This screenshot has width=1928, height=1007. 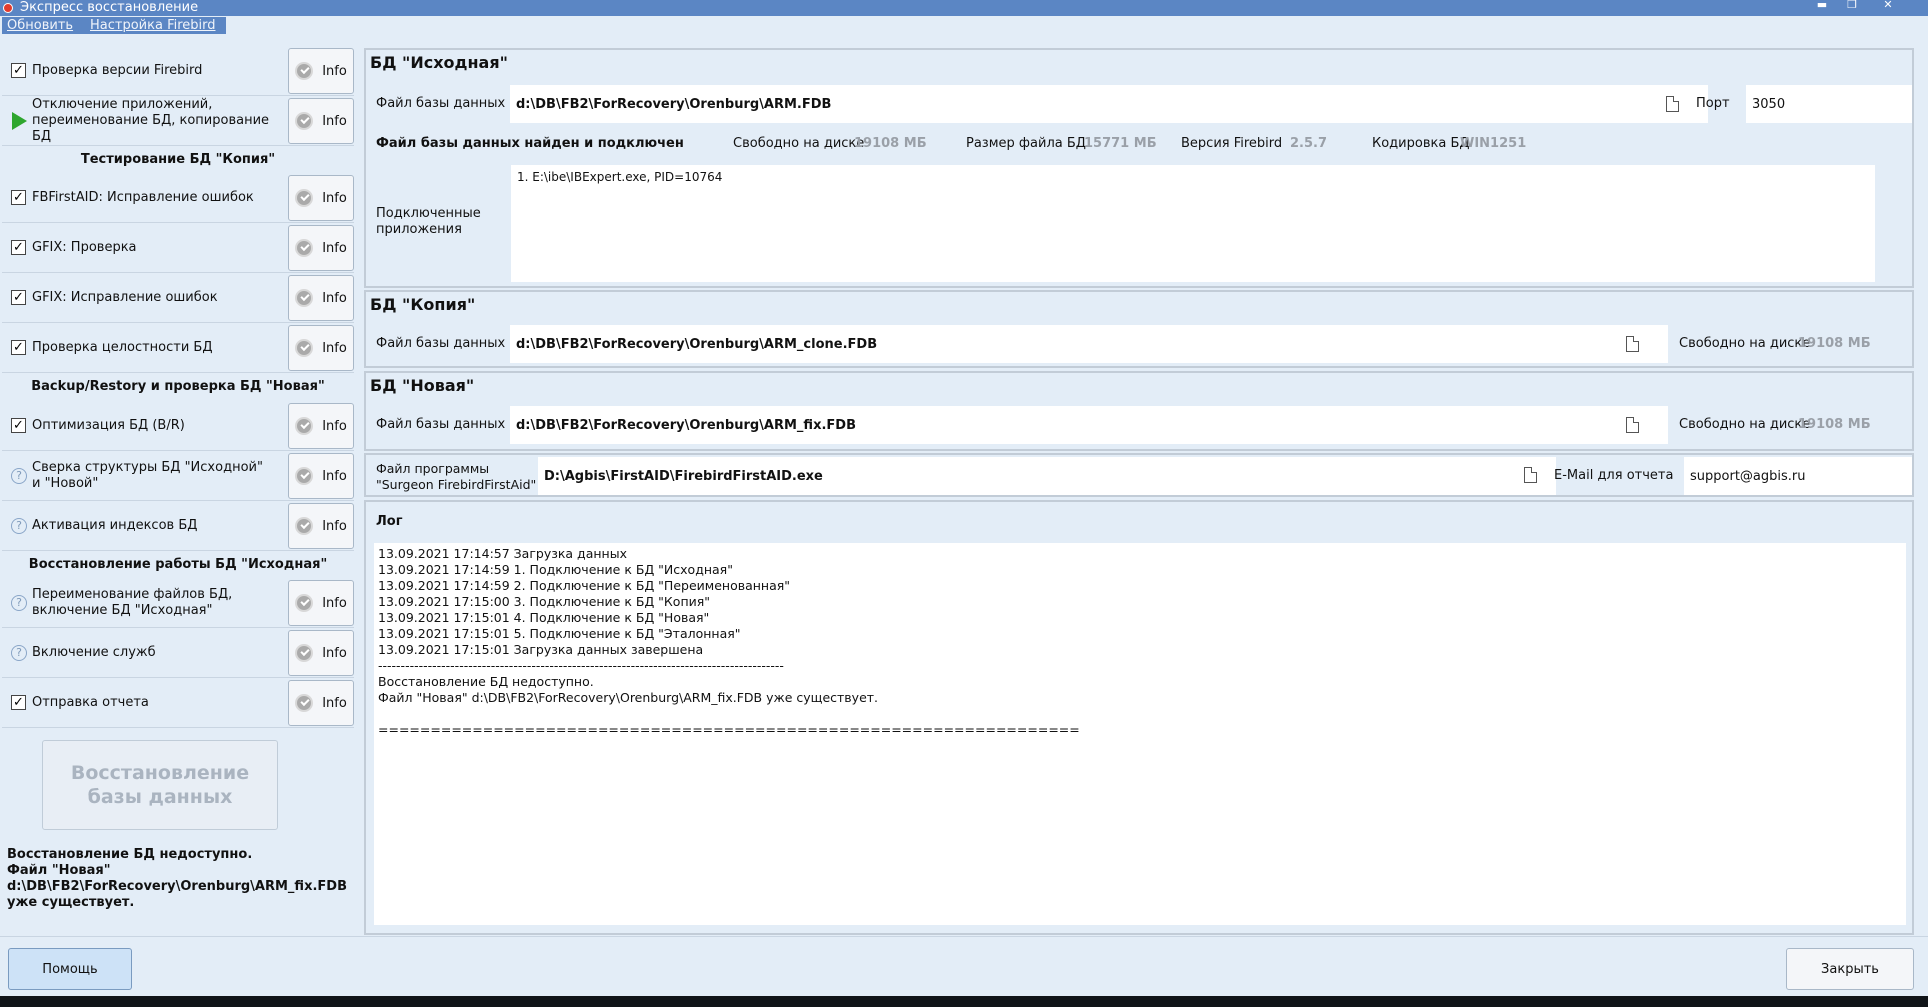 What do you see at coordinates (1493, 143) in the screenshot?
I see `encoding-value: WIN1251` at bounding box center [1493, 143].